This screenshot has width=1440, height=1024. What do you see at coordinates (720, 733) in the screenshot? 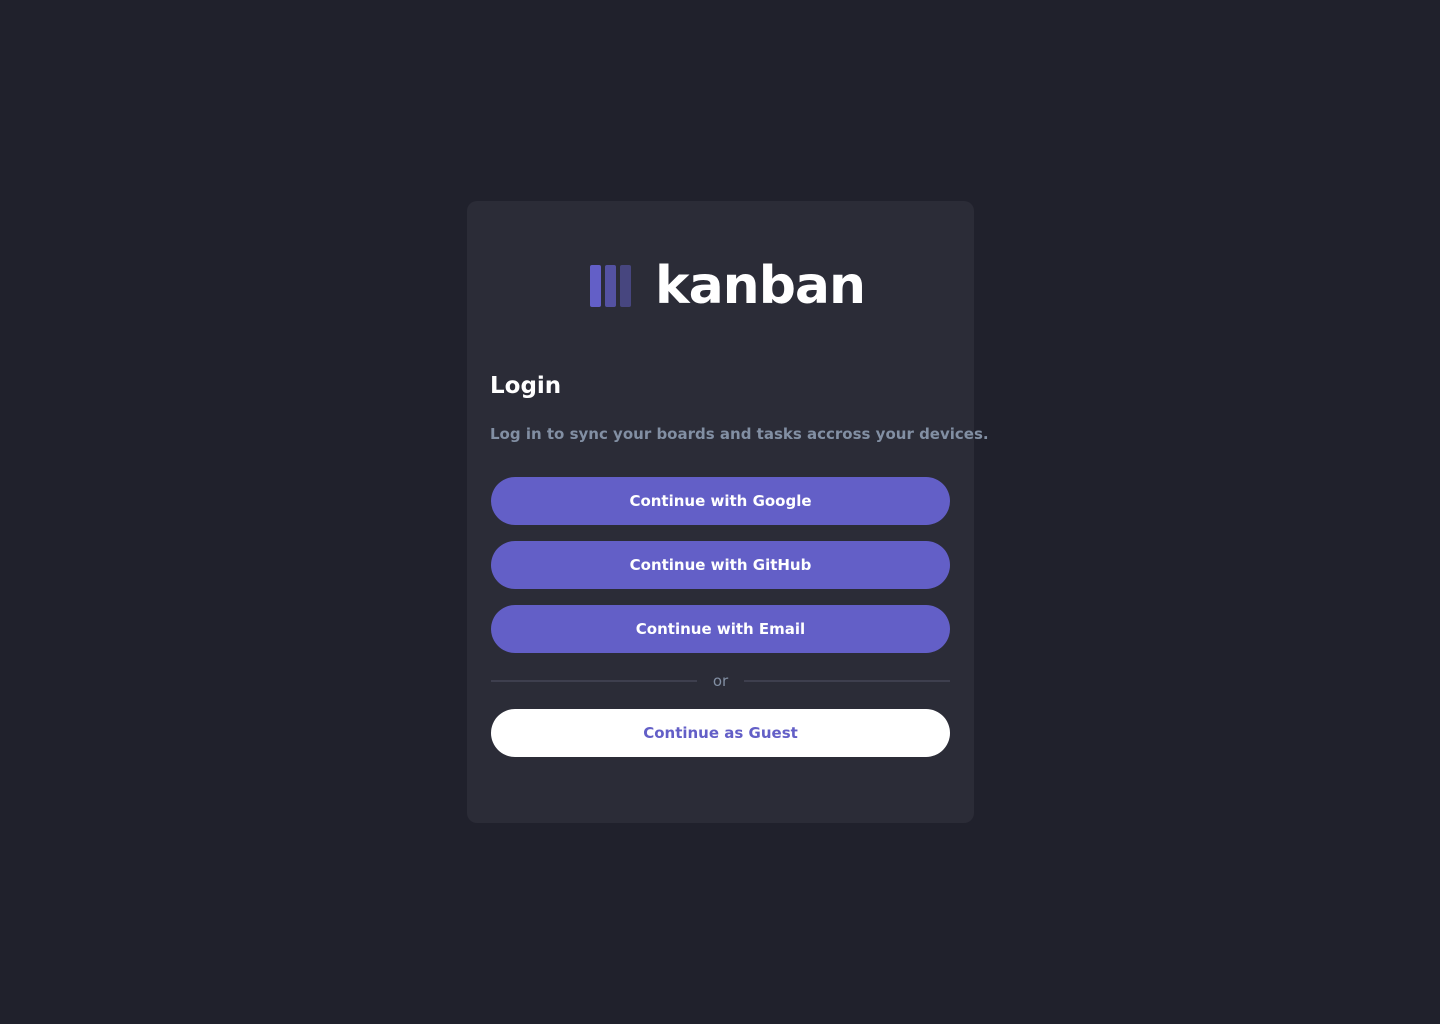
I see `continue-as-guest-button: Continue as Guest` at bounding box center [720, 733].